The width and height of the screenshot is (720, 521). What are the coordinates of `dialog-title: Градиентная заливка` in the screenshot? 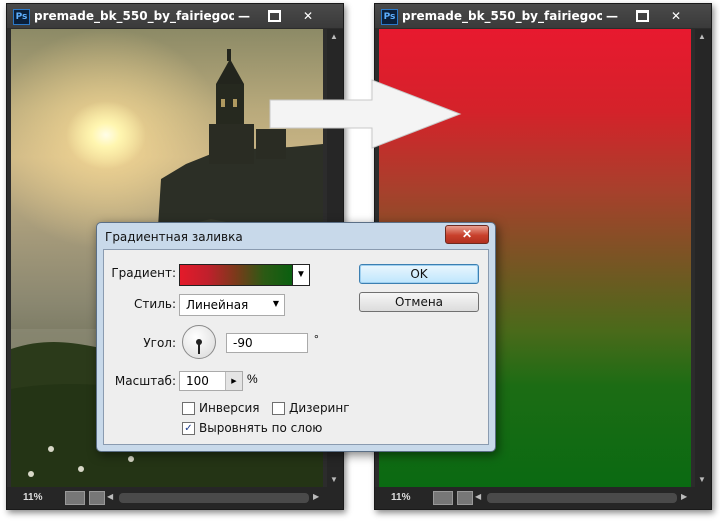 It's located at (174, 237).